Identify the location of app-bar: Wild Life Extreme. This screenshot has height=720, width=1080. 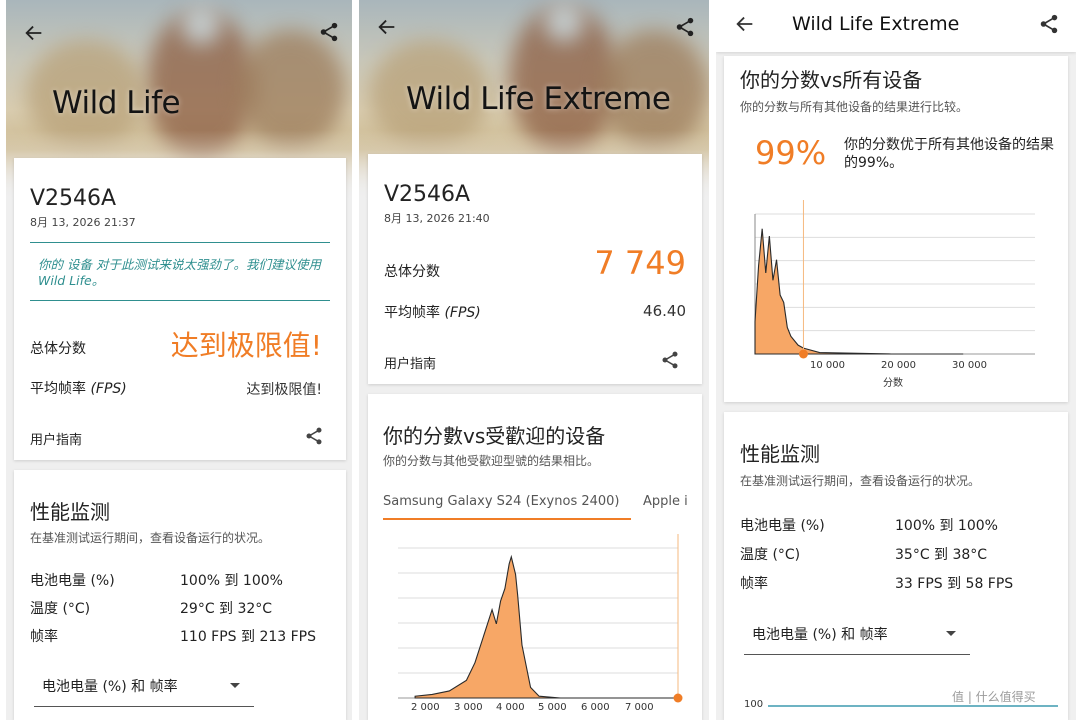
(896, 26).